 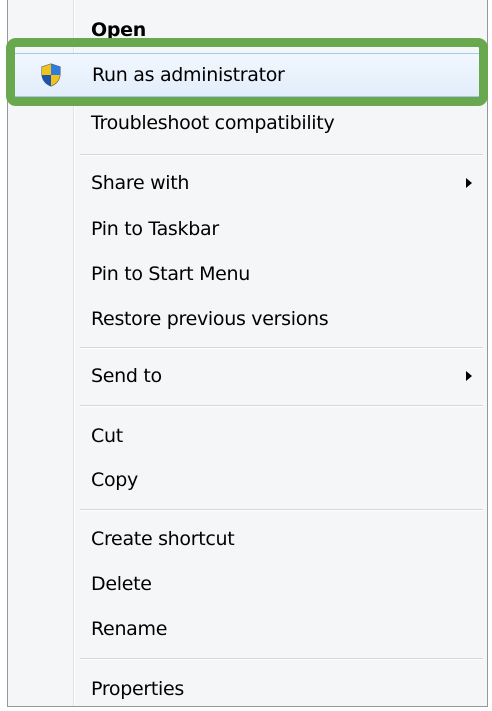 I want to click on menu-item-restore-previous-versions: Restore previous versions, so click(x=247, y=319).